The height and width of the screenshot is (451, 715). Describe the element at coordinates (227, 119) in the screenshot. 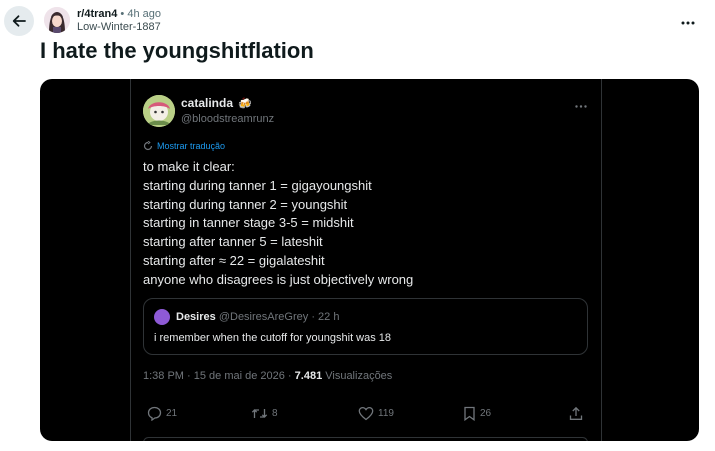

I see `tweet-handle: @bloodstreamrunz` at that location.